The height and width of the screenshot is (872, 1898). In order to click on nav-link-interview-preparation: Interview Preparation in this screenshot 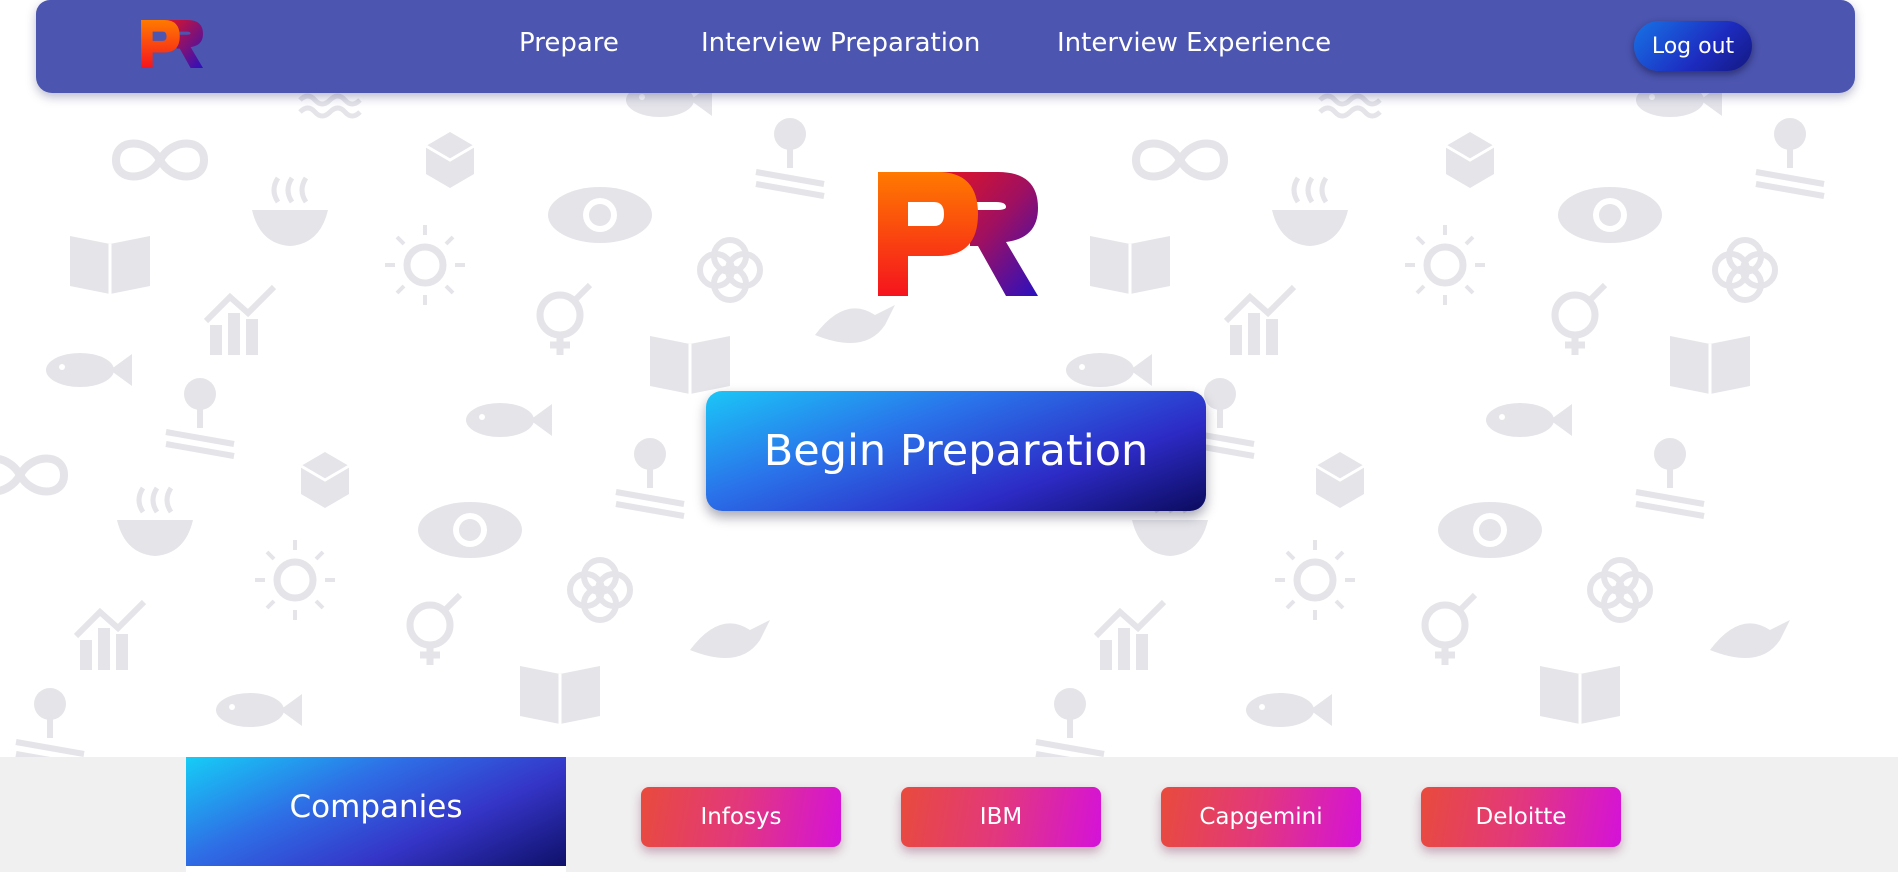, I will do `click(840, 43)`.